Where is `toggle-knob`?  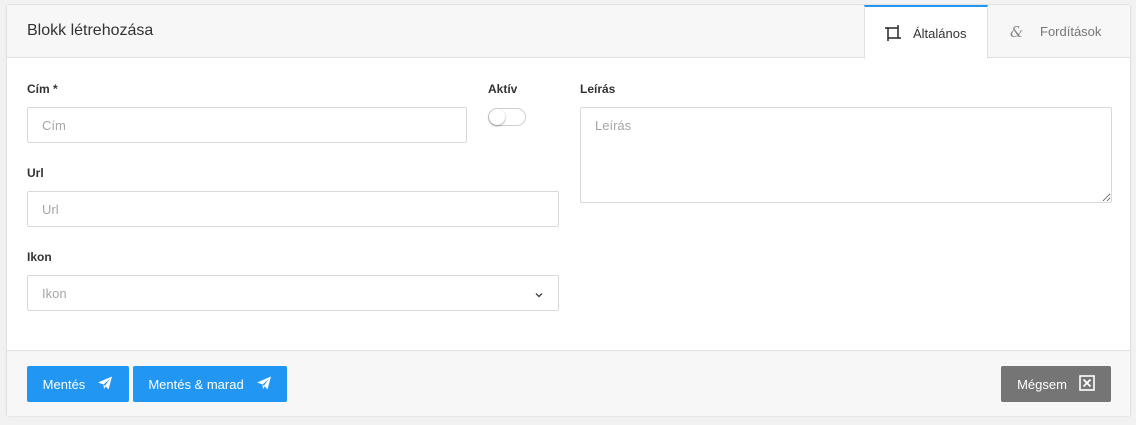
toggle-knob is located at coordinates (497, 117).